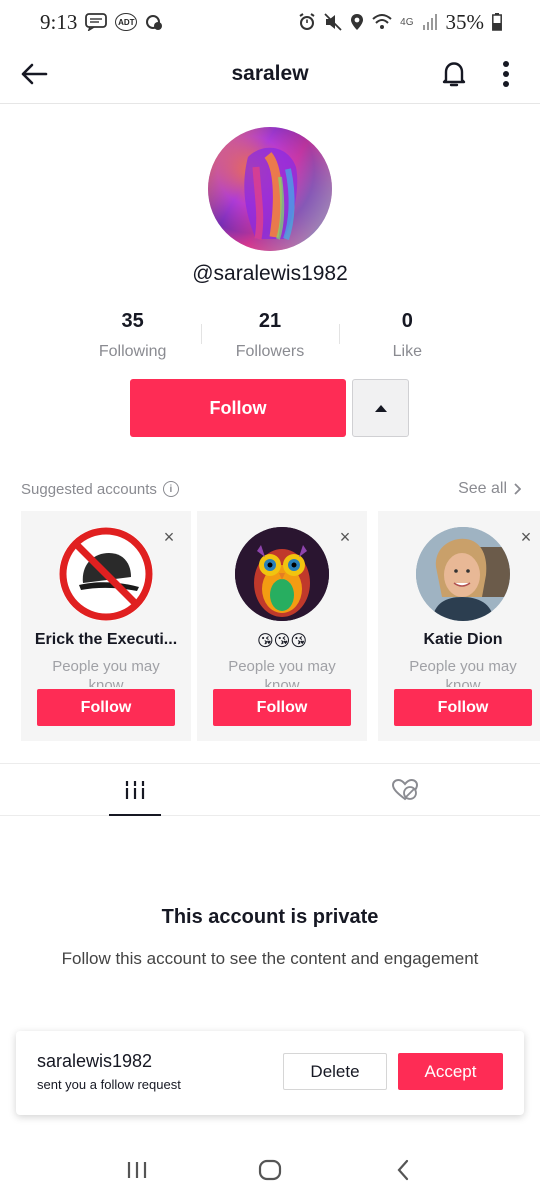 This screenshot has height=1200, width=540. I want to click on stat-value: 35, so click(132, 321).